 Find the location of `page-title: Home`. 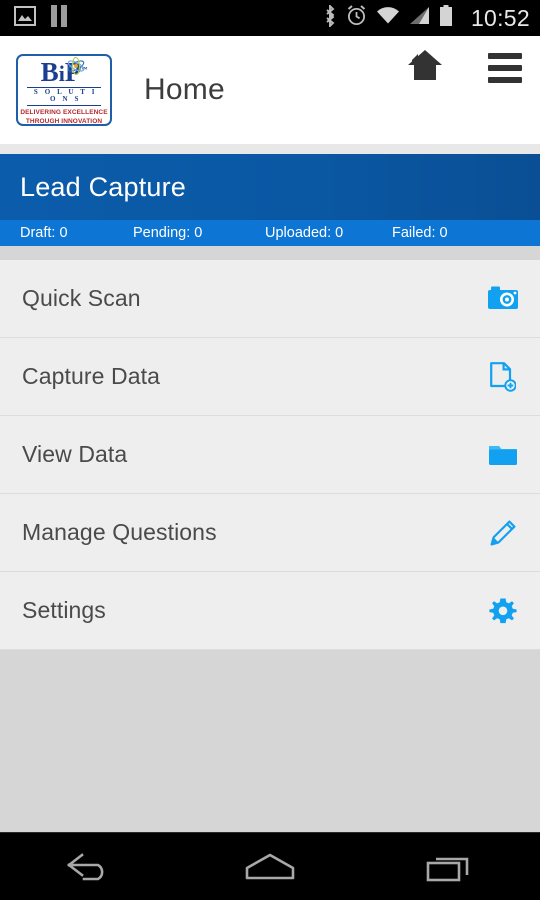

page-title: Home is located at coordinates (184, 89).